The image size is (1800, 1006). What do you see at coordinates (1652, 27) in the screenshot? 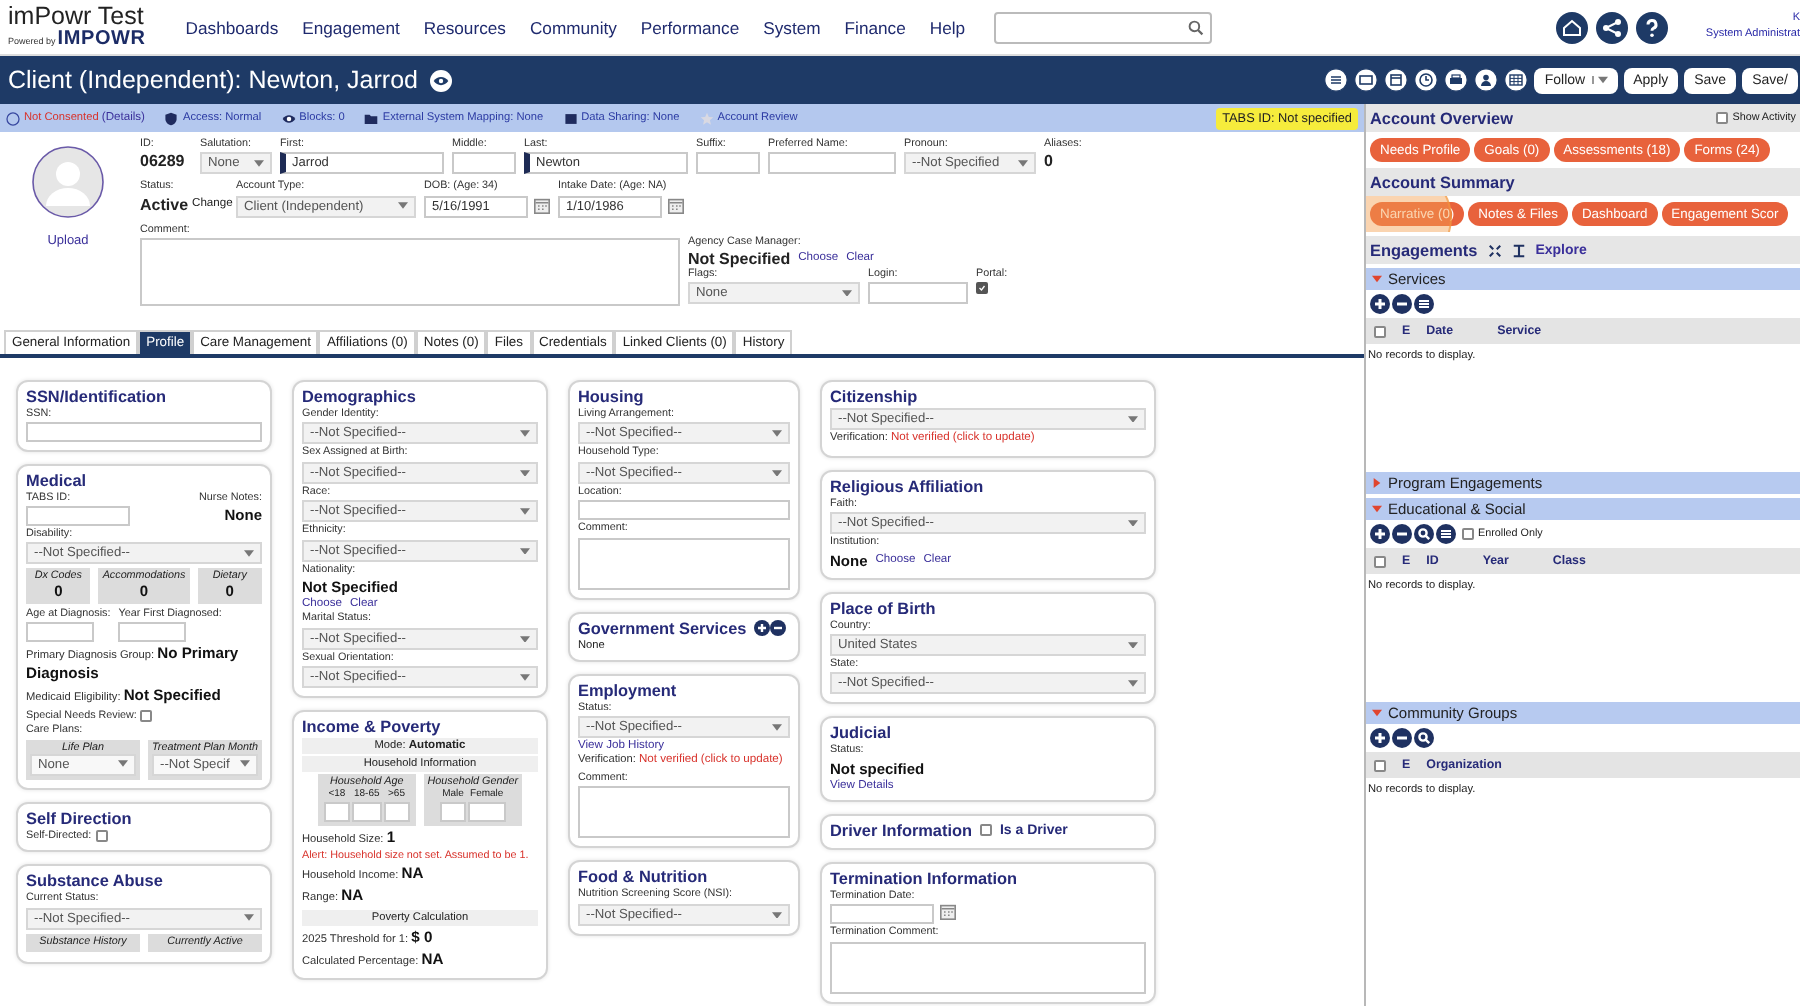
I see `help-icon` at bounding box center [1652, 27].